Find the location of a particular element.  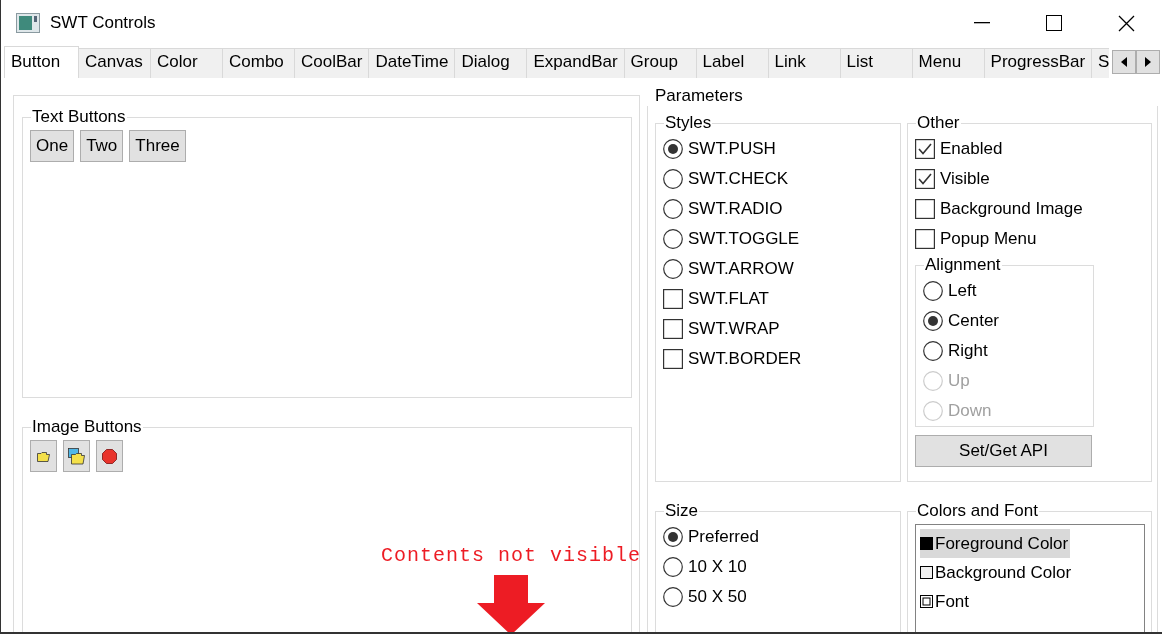

option-label: SWT.FLAT is located at coordinates (728, 299).